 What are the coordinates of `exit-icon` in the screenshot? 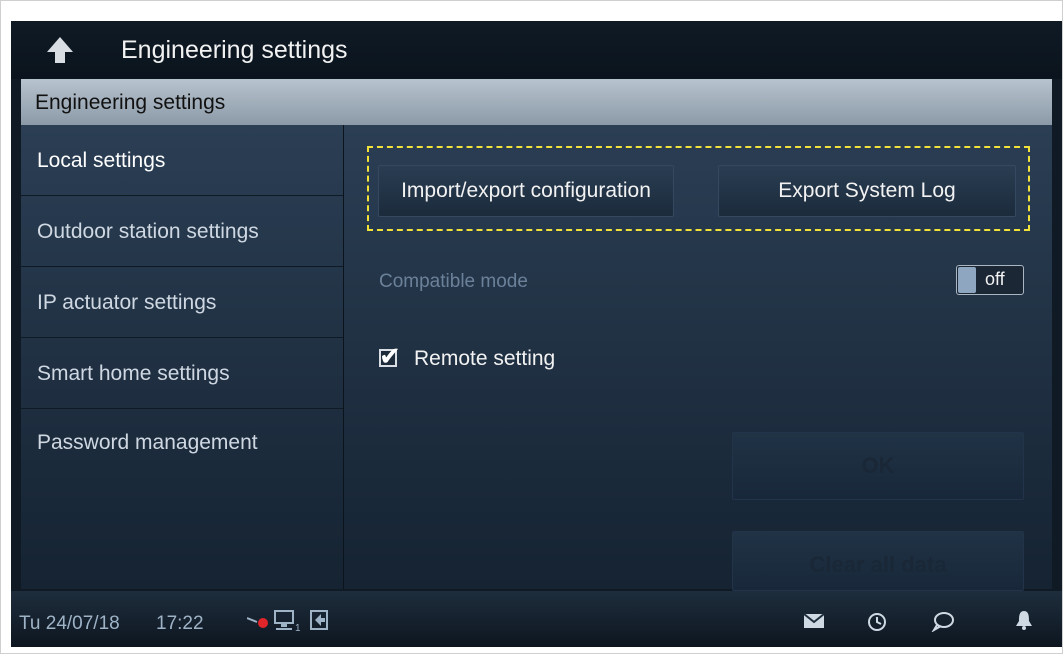 It's located at (320, 622).